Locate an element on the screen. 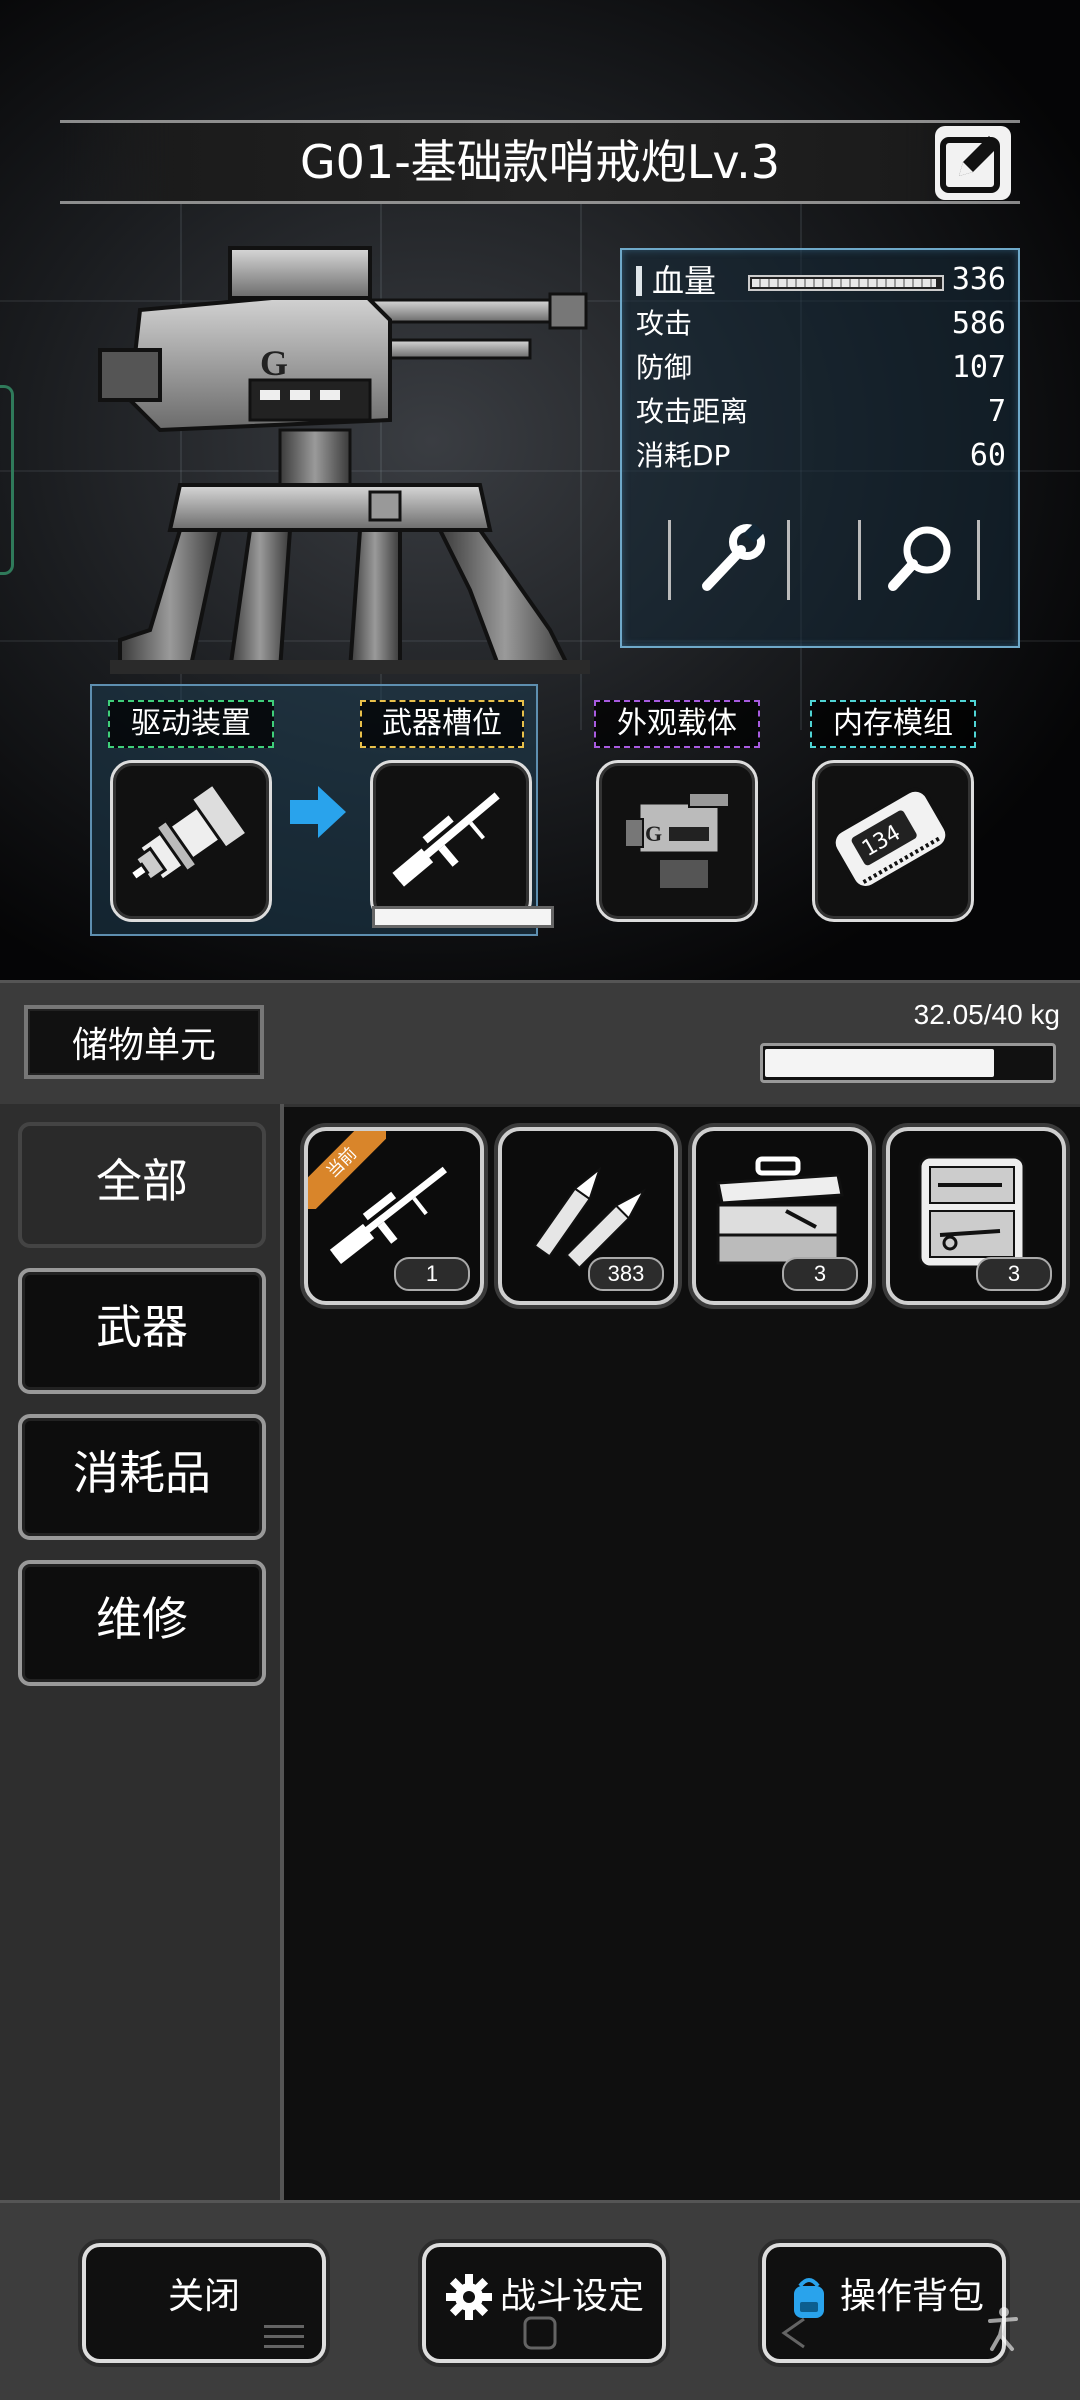  sniper-rifle-icon is located at coordinates (446, 839).